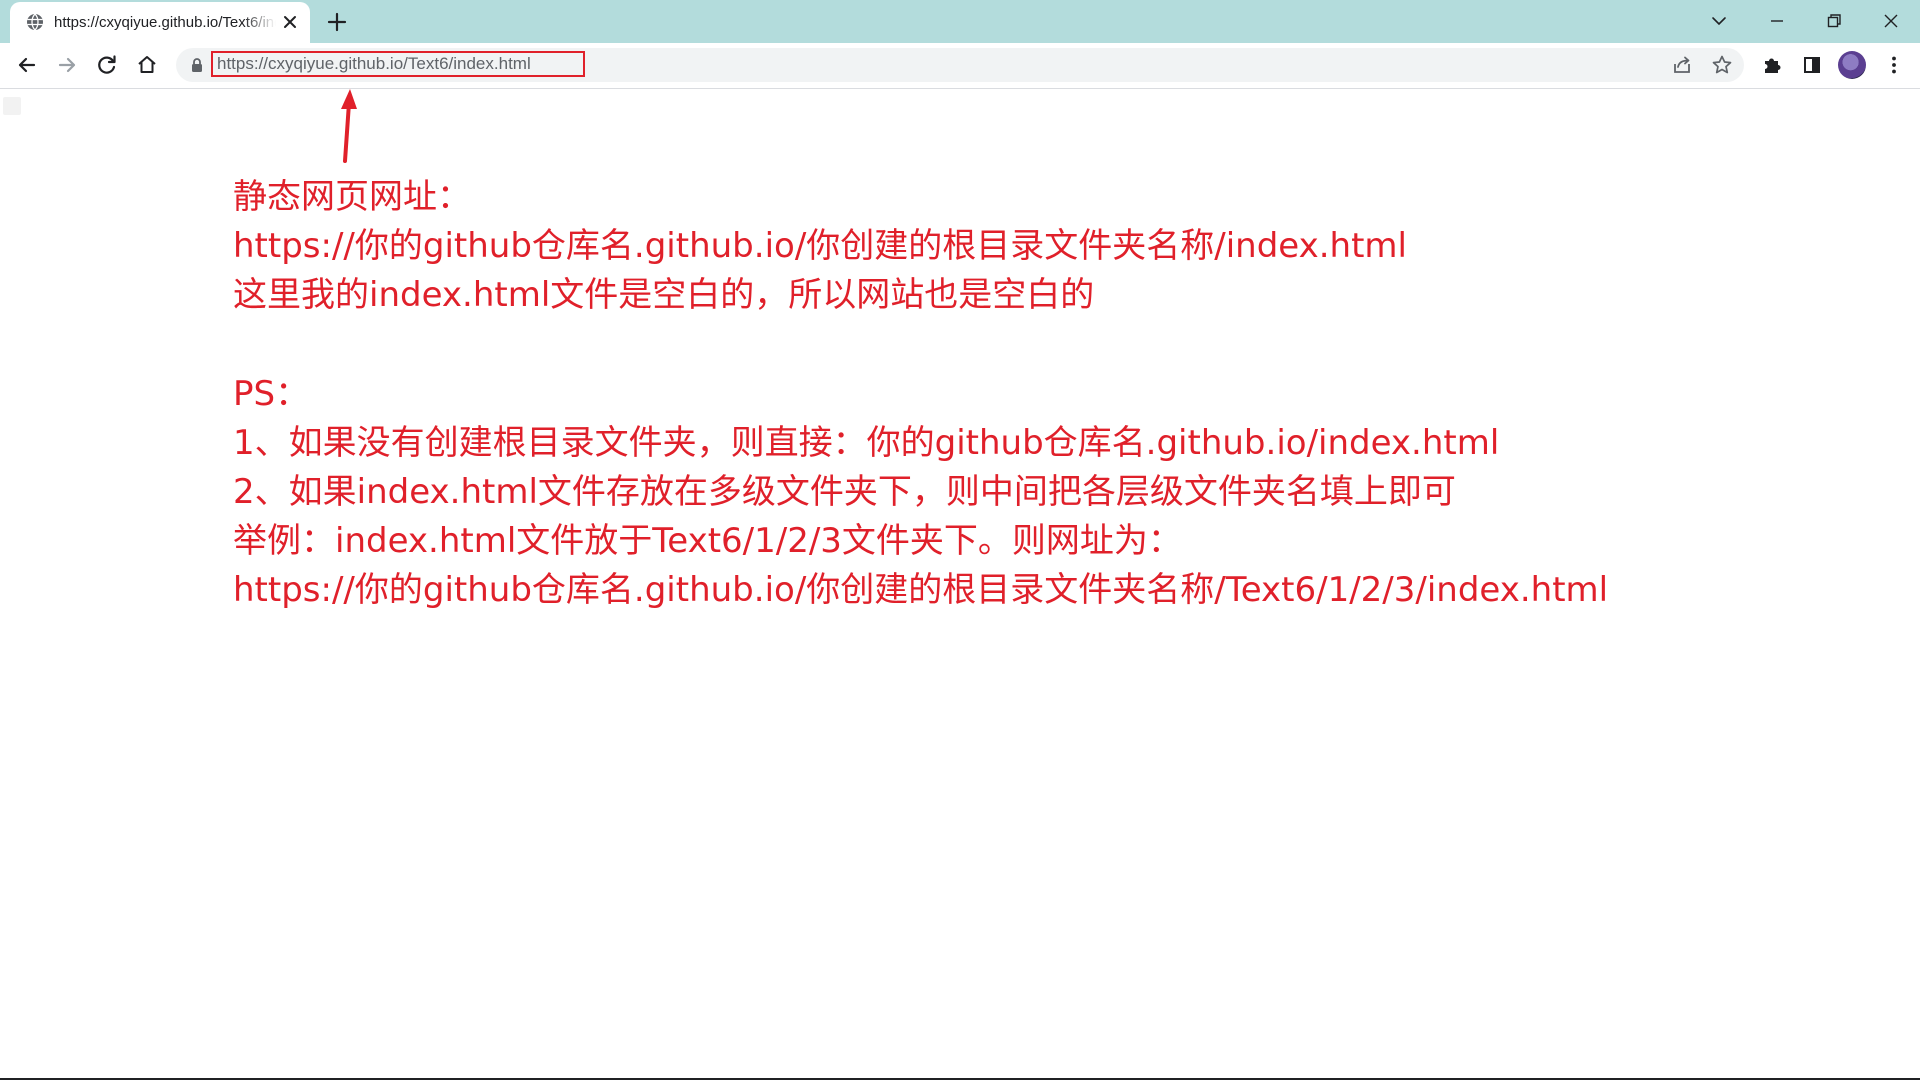  What do you see at coordinates (1719, 21) in the screenshot?
I see `chevron-down-icon` at bounding box center [1719, 21].